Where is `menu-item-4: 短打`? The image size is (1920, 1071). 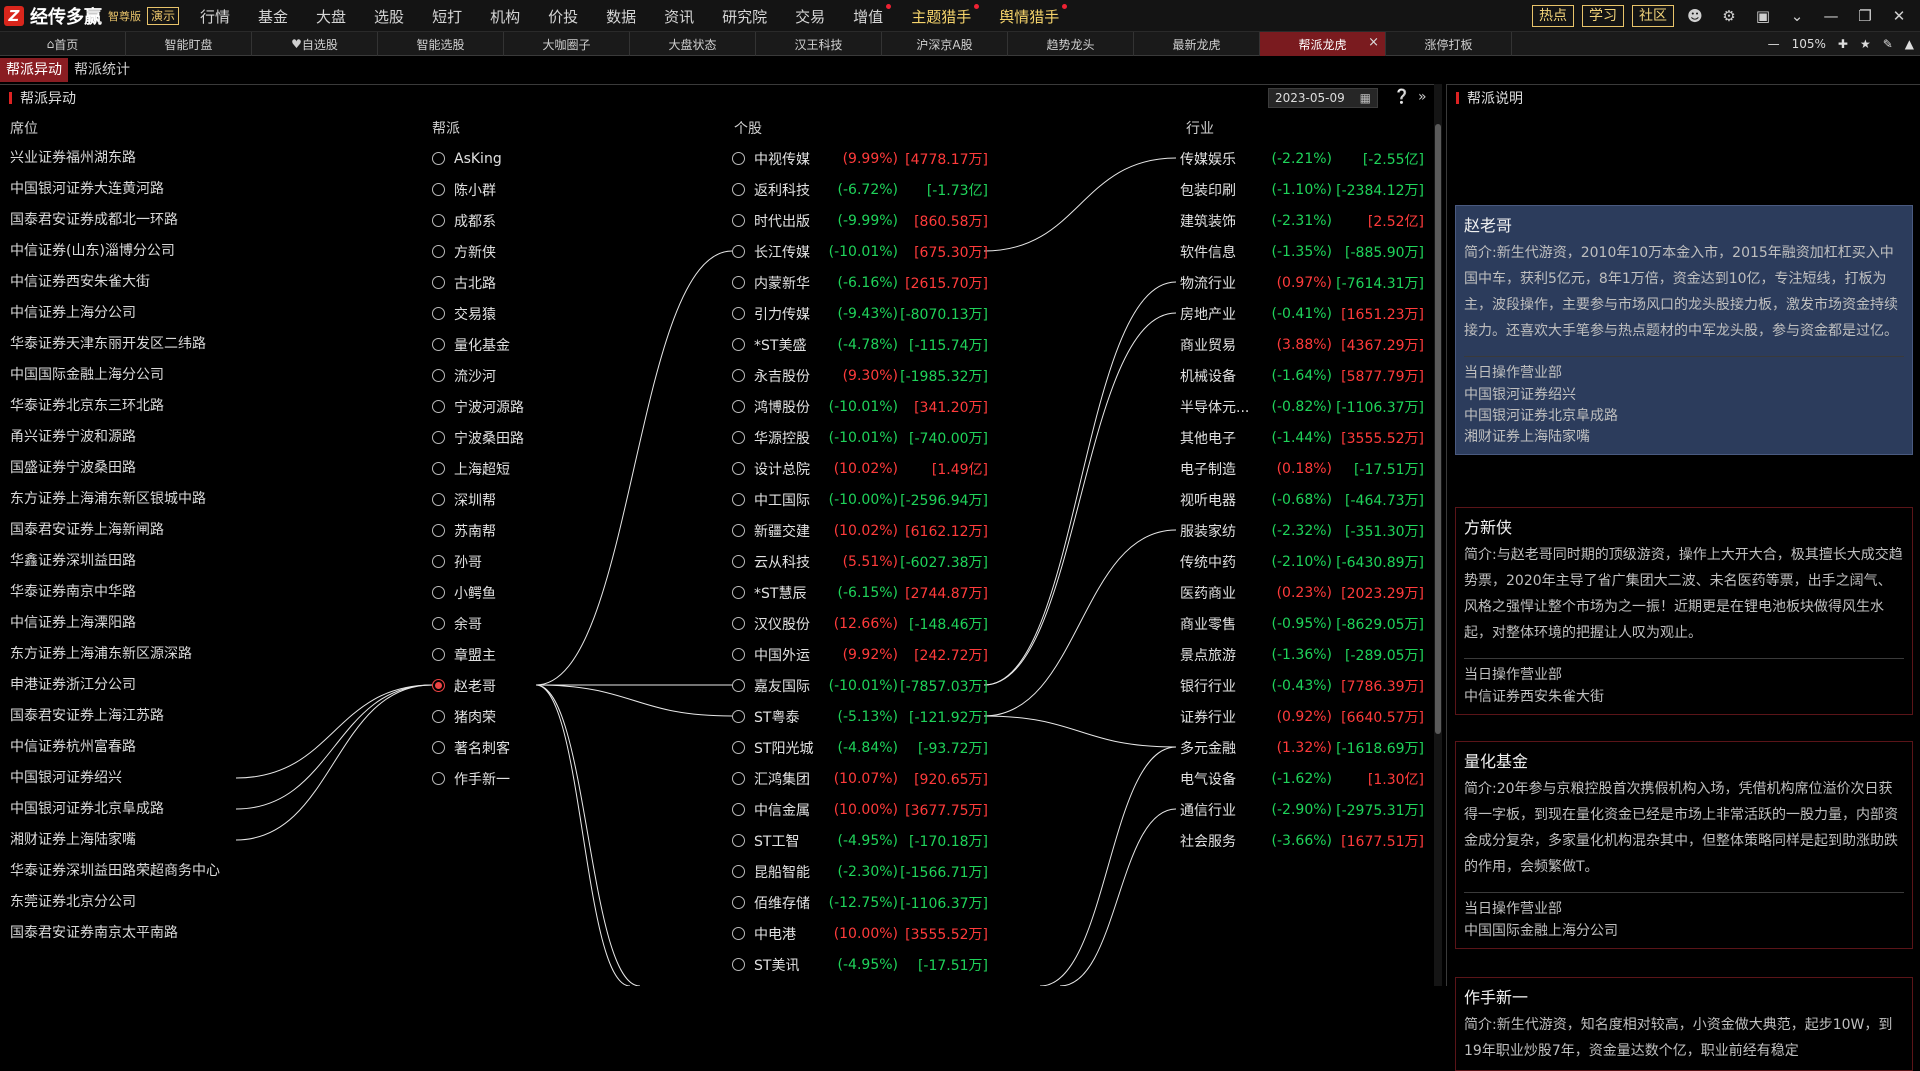 menu-item-4: 短打 is located at coordinates (447, 16).